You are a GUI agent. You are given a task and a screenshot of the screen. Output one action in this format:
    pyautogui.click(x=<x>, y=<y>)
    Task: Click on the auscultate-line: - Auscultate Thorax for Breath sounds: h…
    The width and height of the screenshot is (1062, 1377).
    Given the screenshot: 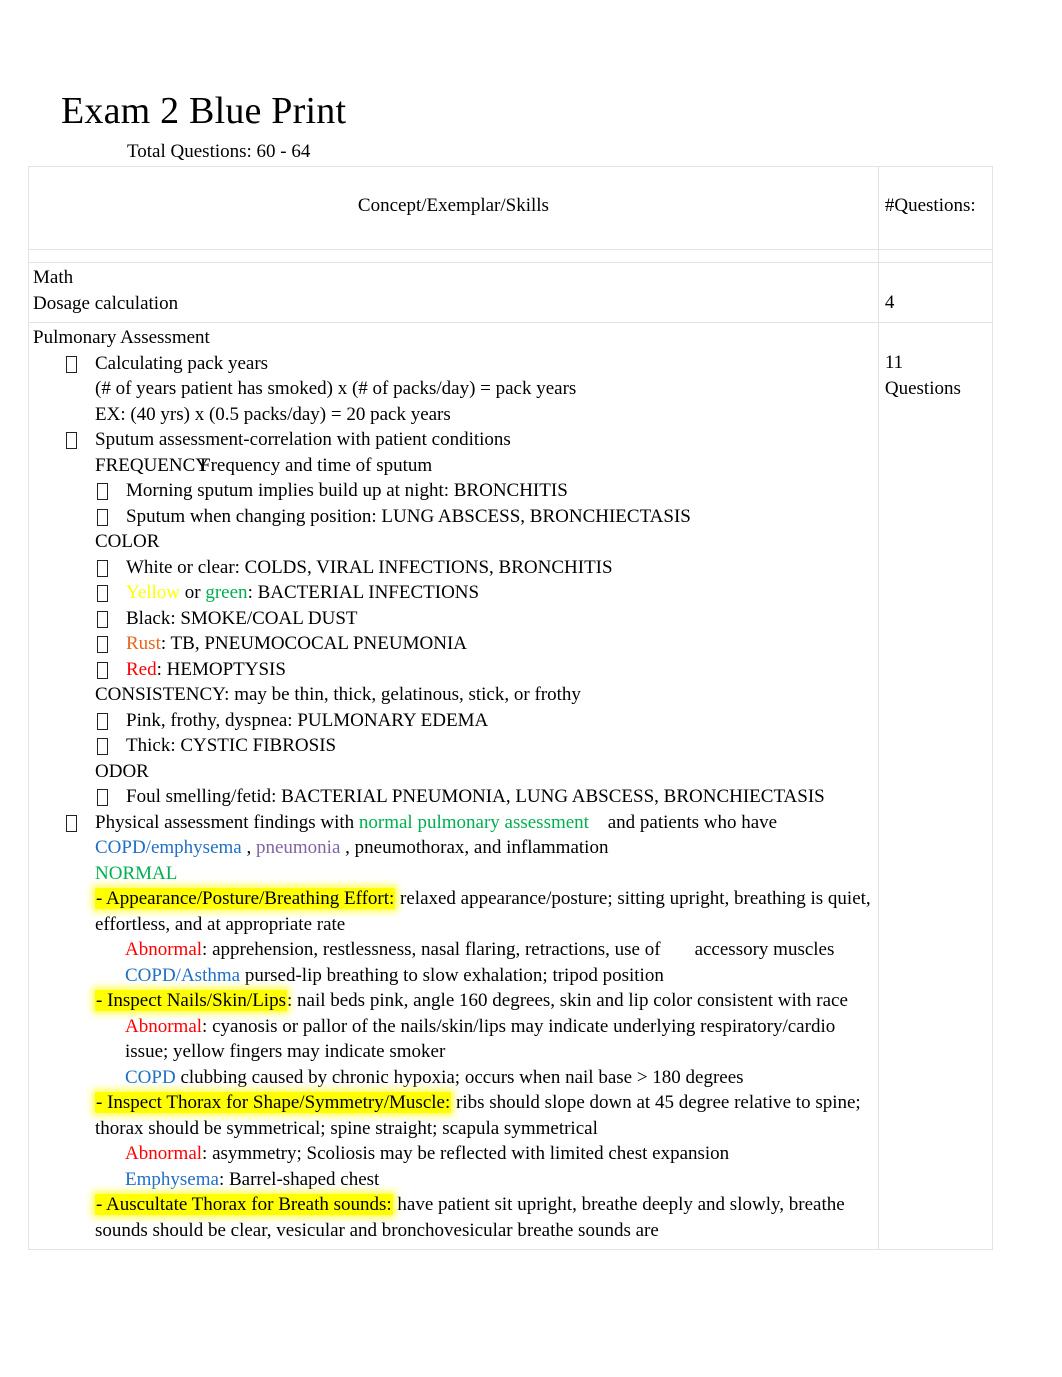 What is the action you would take?
    pyautogui.click(x=453, y=1217)
    